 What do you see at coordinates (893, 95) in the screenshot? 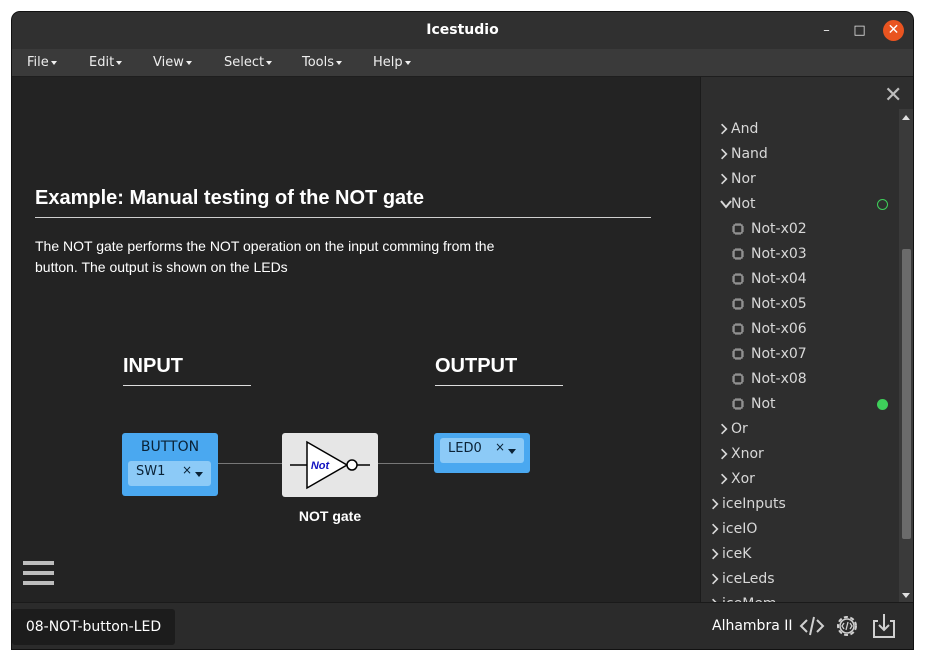
I see `close-panel-icon: ✕` at bounding box center [893, 95].